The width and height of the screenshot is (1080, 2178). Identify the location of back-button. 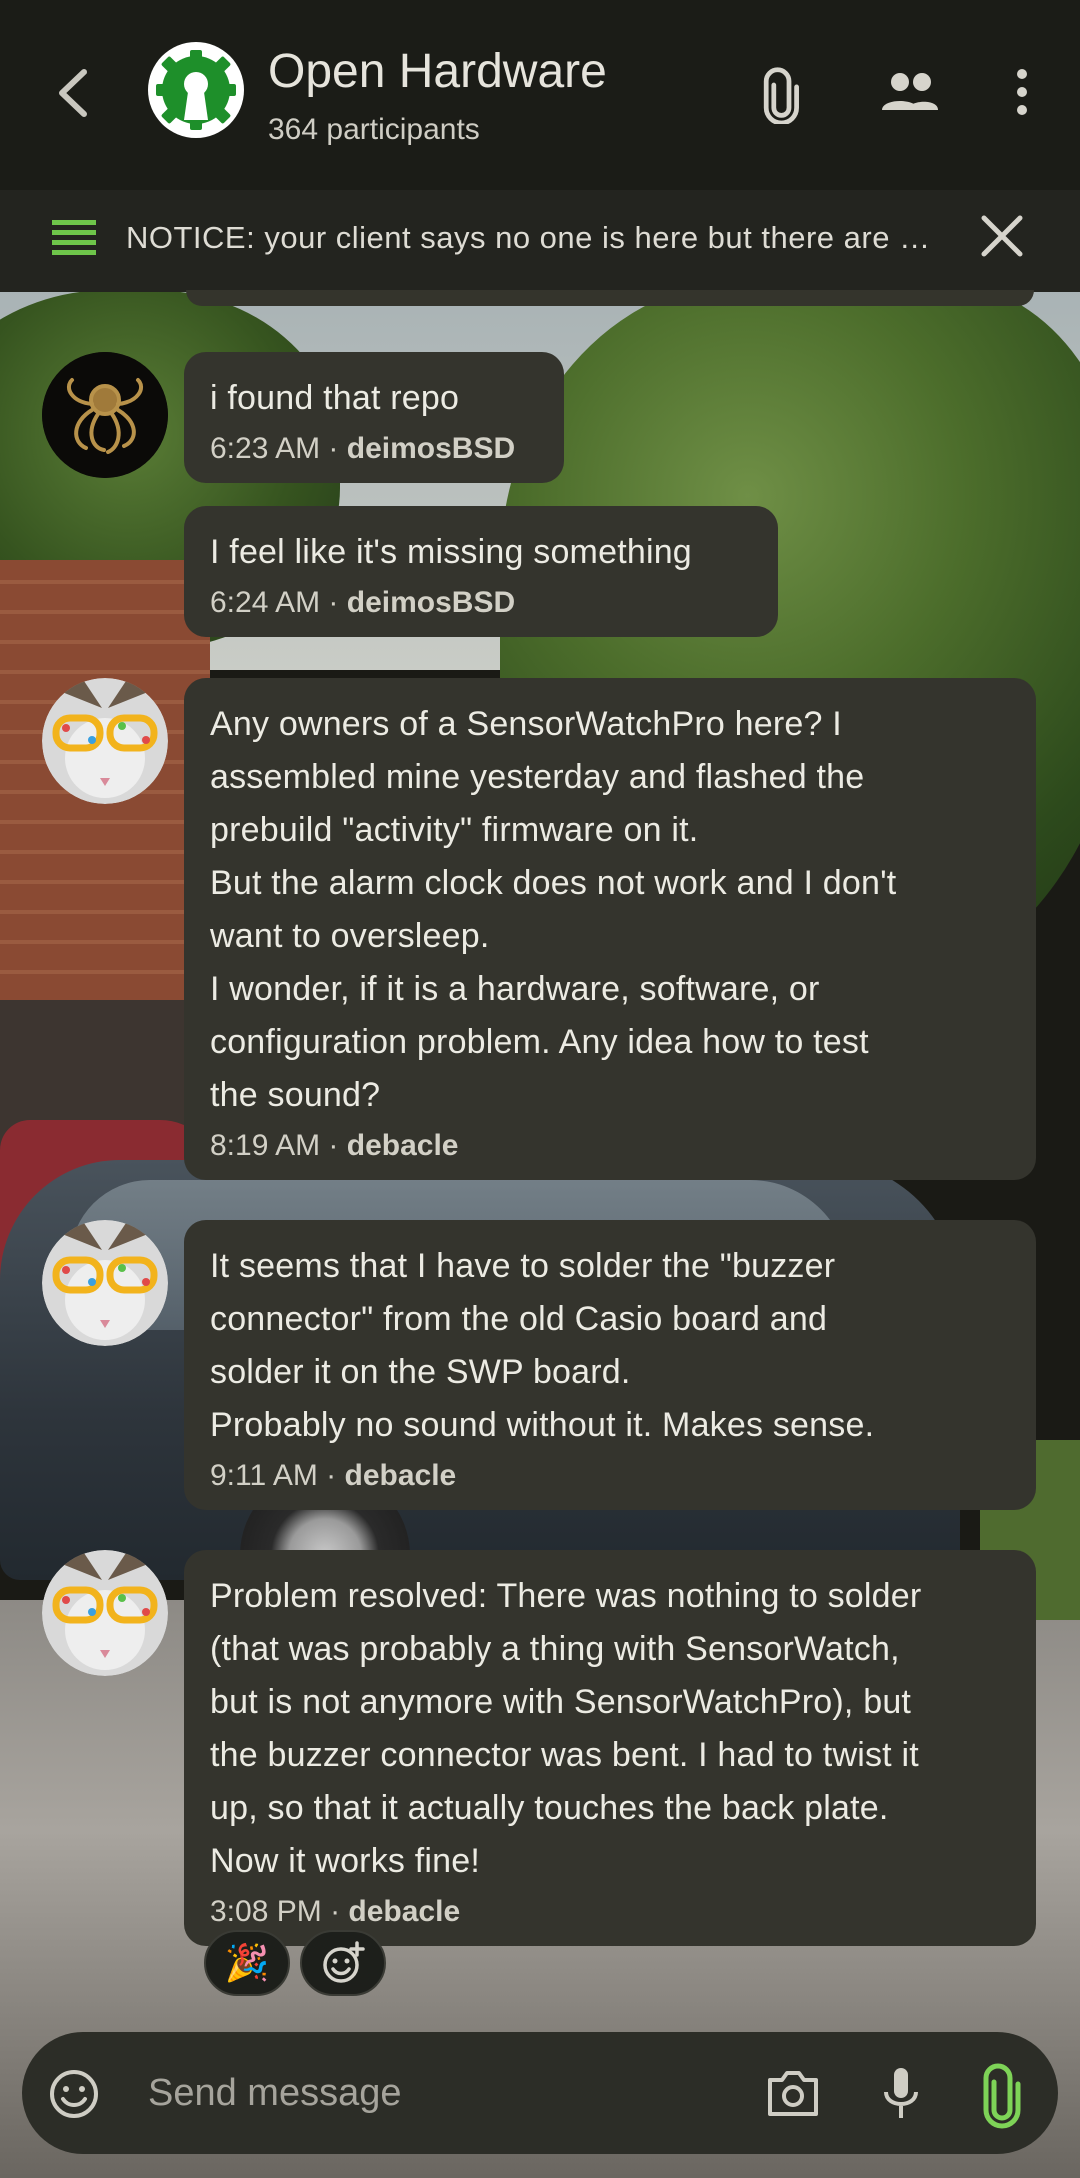
(75, 93).